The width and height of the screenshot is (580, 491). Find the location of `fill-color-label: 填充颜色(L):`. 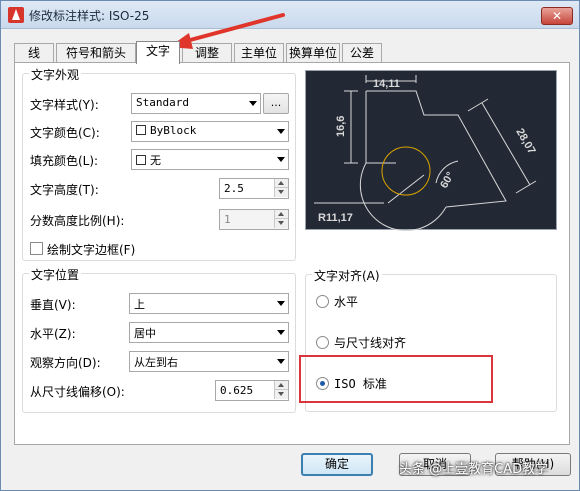

fill-color-label: 填充颜色(L): is located at coordinates (64, 161).